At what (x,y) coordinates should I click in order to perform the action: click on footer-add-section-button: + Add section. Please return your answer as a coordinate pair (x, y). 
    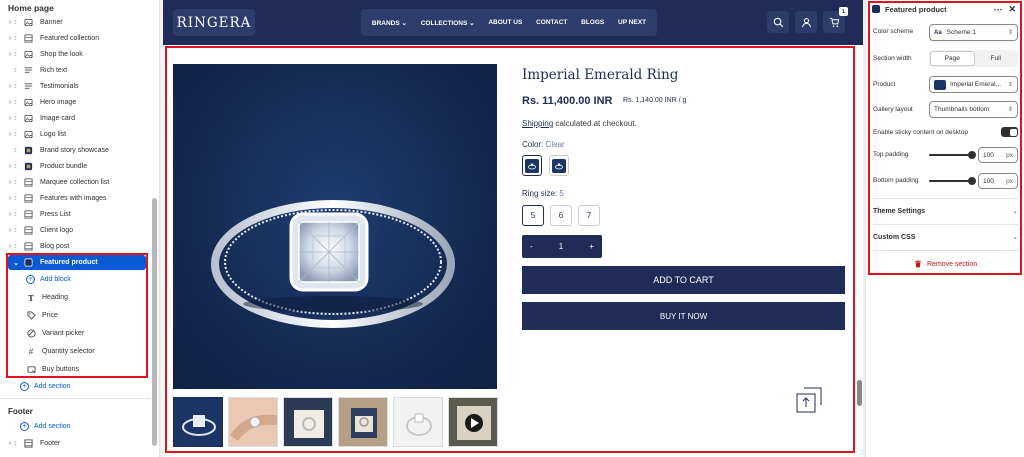
    Looking at the image, I should click on (45, 426).